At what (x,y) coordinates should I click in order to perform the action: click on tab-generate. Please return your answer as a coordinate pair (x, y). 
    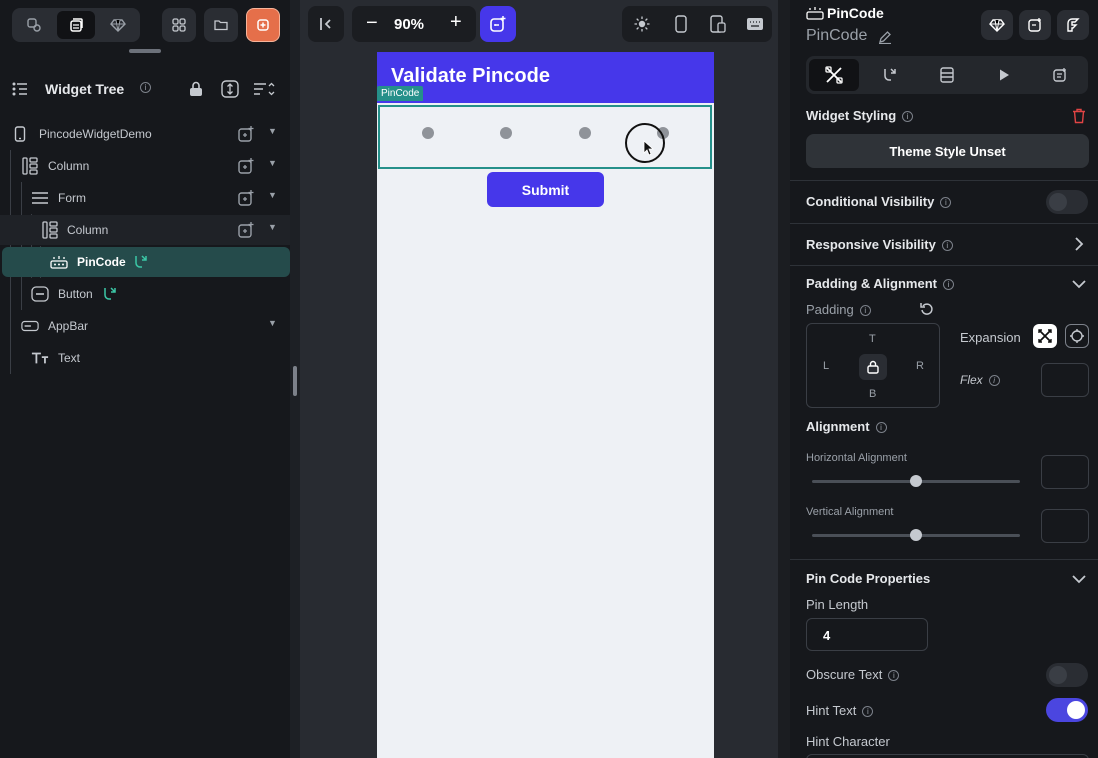
    Looking at the image, I should click on (1060, 75).